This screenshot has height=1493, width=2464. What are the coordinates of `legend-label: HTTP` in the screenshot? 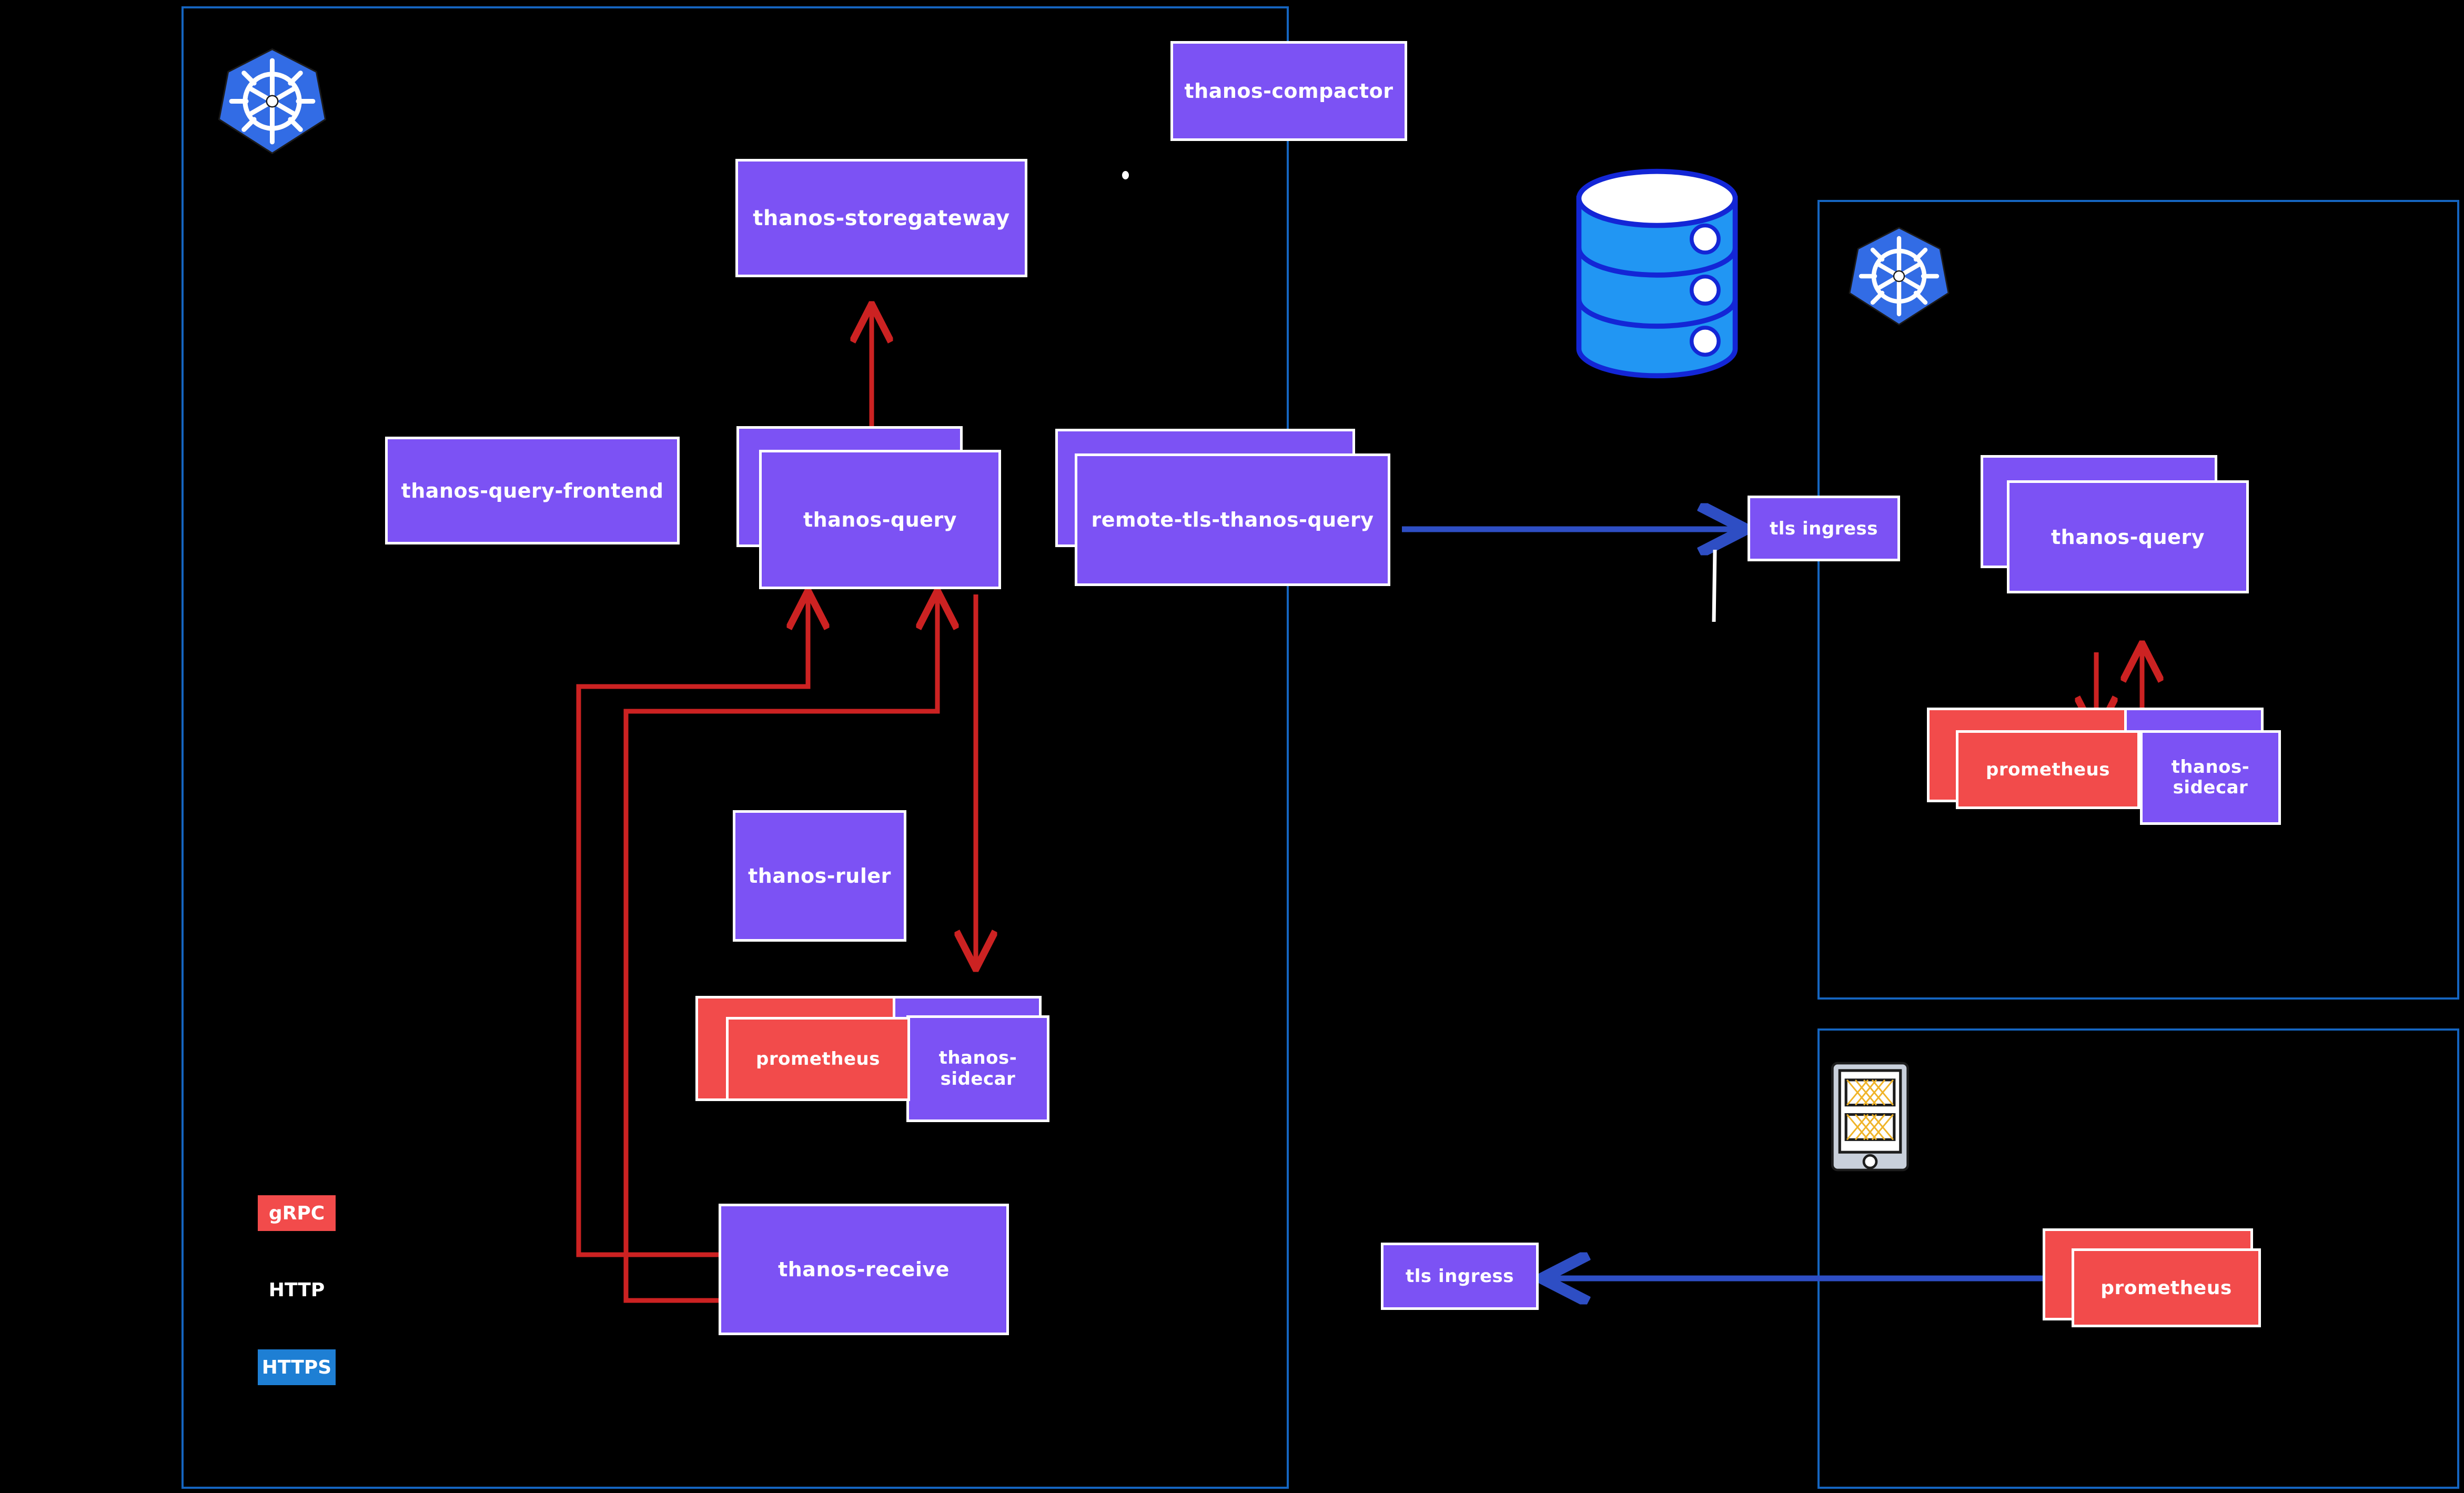 It's located at (296, 1290).